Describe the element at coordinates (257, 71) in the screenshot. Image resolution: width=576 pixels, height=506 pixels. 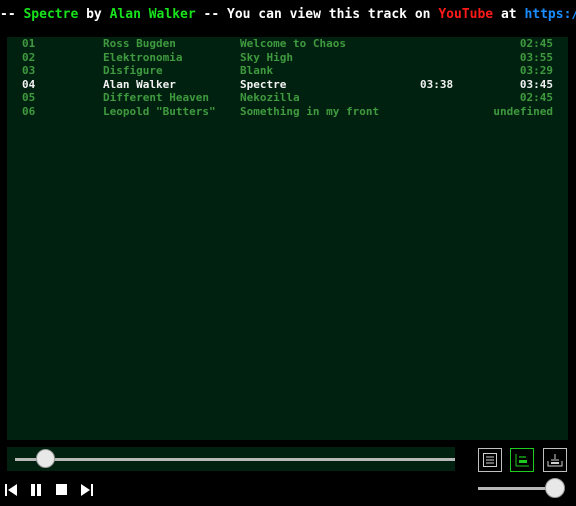
I see `track-title: Blank` at that location.